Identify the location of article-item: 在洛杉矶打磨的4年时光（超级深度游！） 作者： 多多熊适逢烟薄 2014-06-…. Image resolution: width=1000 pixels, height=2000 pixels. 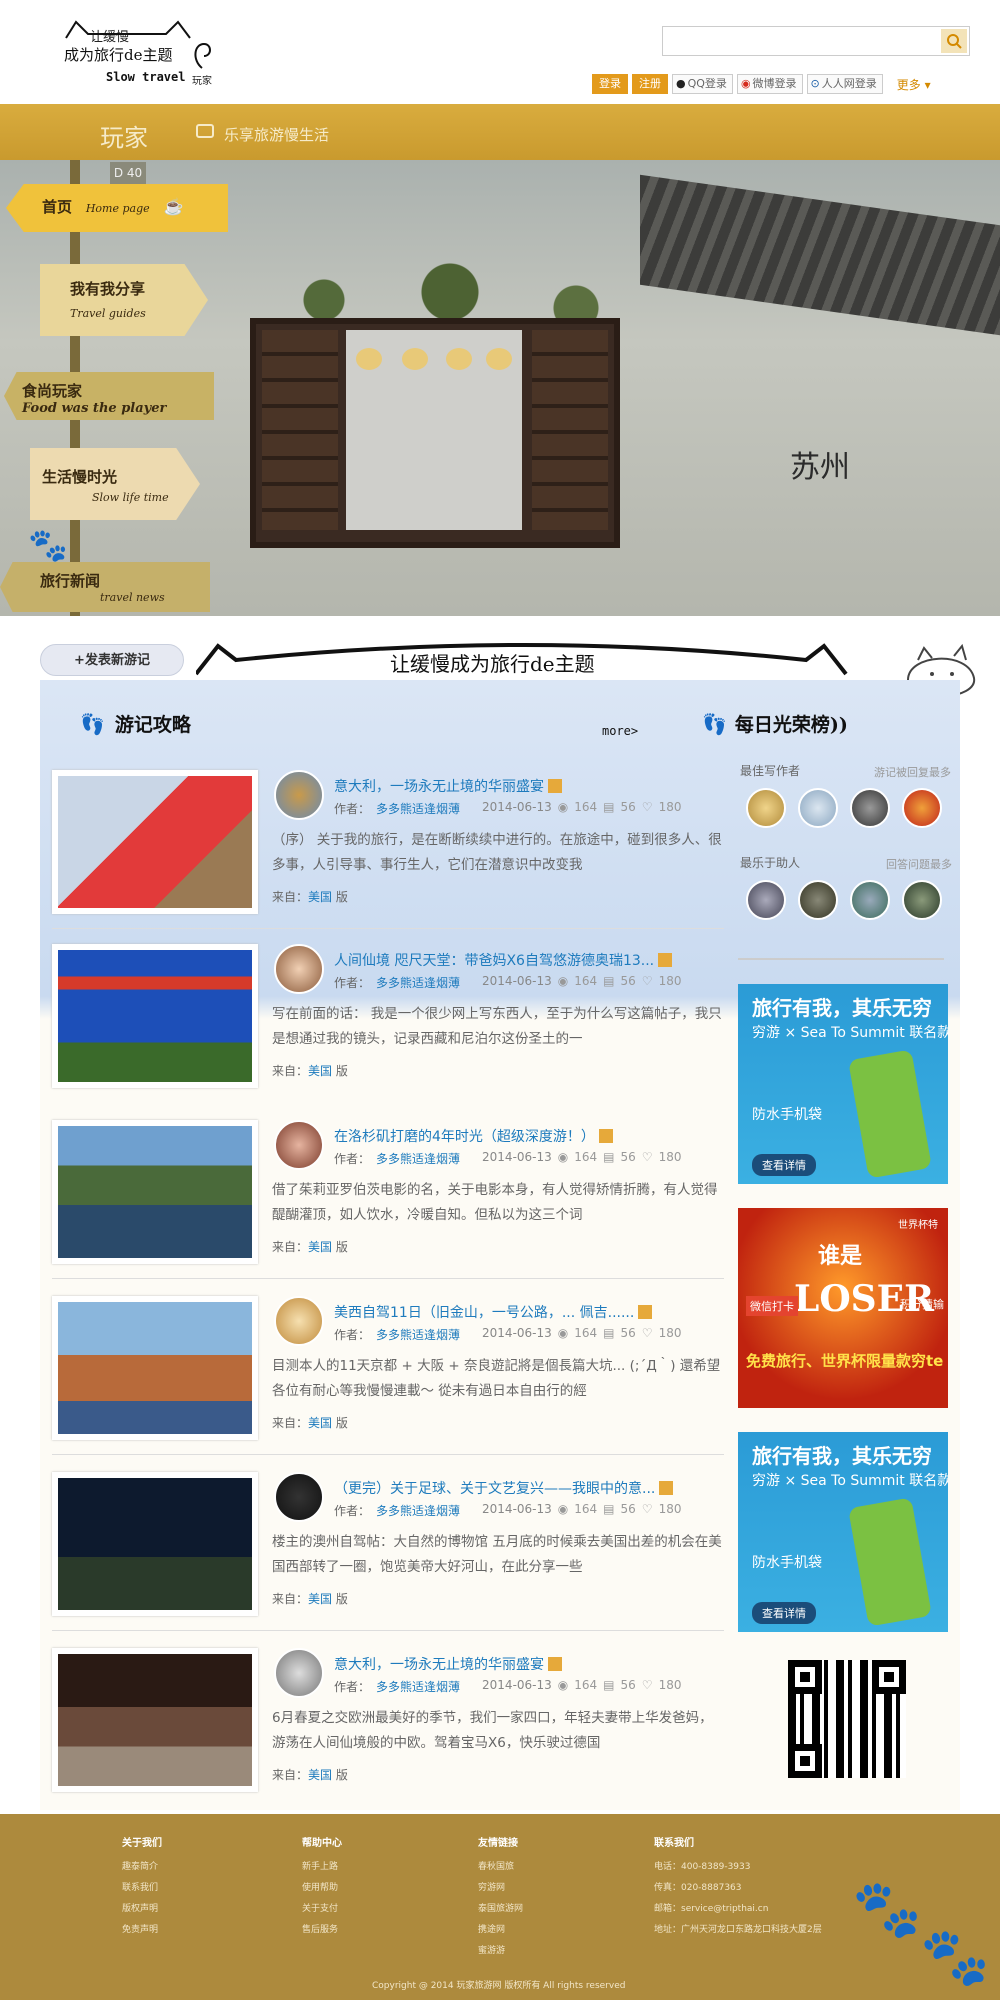
(388, 1195).